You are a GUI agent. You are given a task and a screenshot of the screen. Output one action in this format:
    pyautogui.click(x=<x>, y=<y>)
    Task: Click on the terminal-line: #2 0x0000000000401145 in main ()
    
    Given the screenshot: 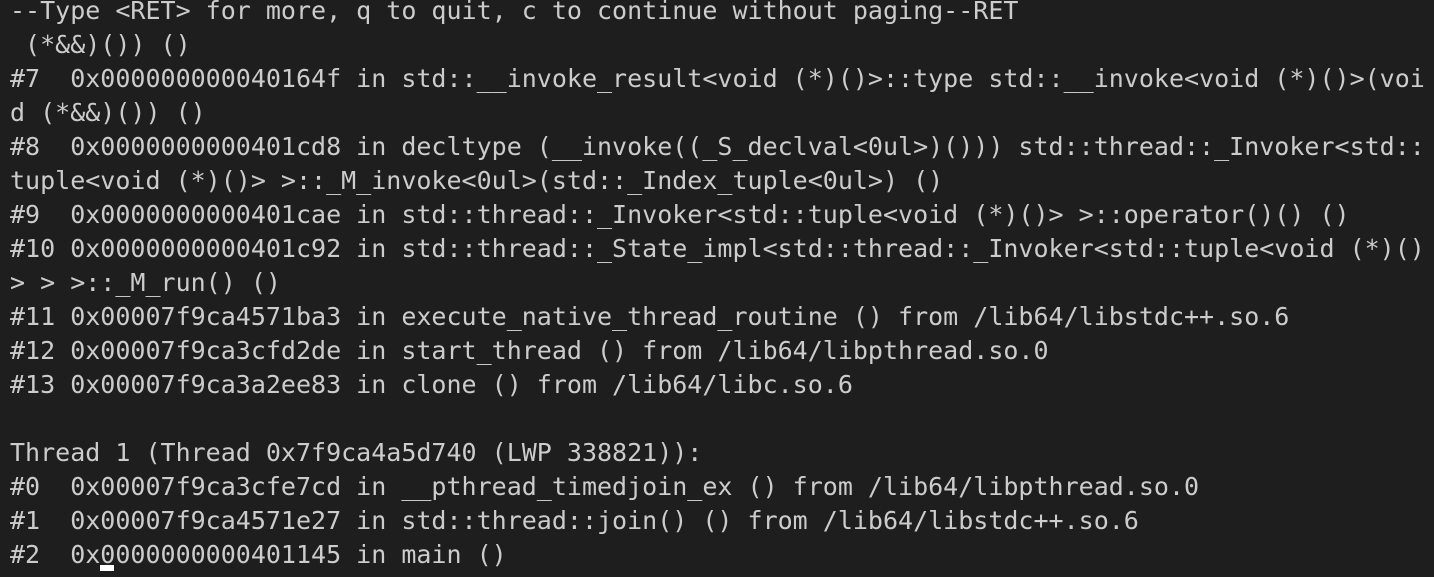 What is the action you would take?
    pyautogui.click(x=258, y=554)
    